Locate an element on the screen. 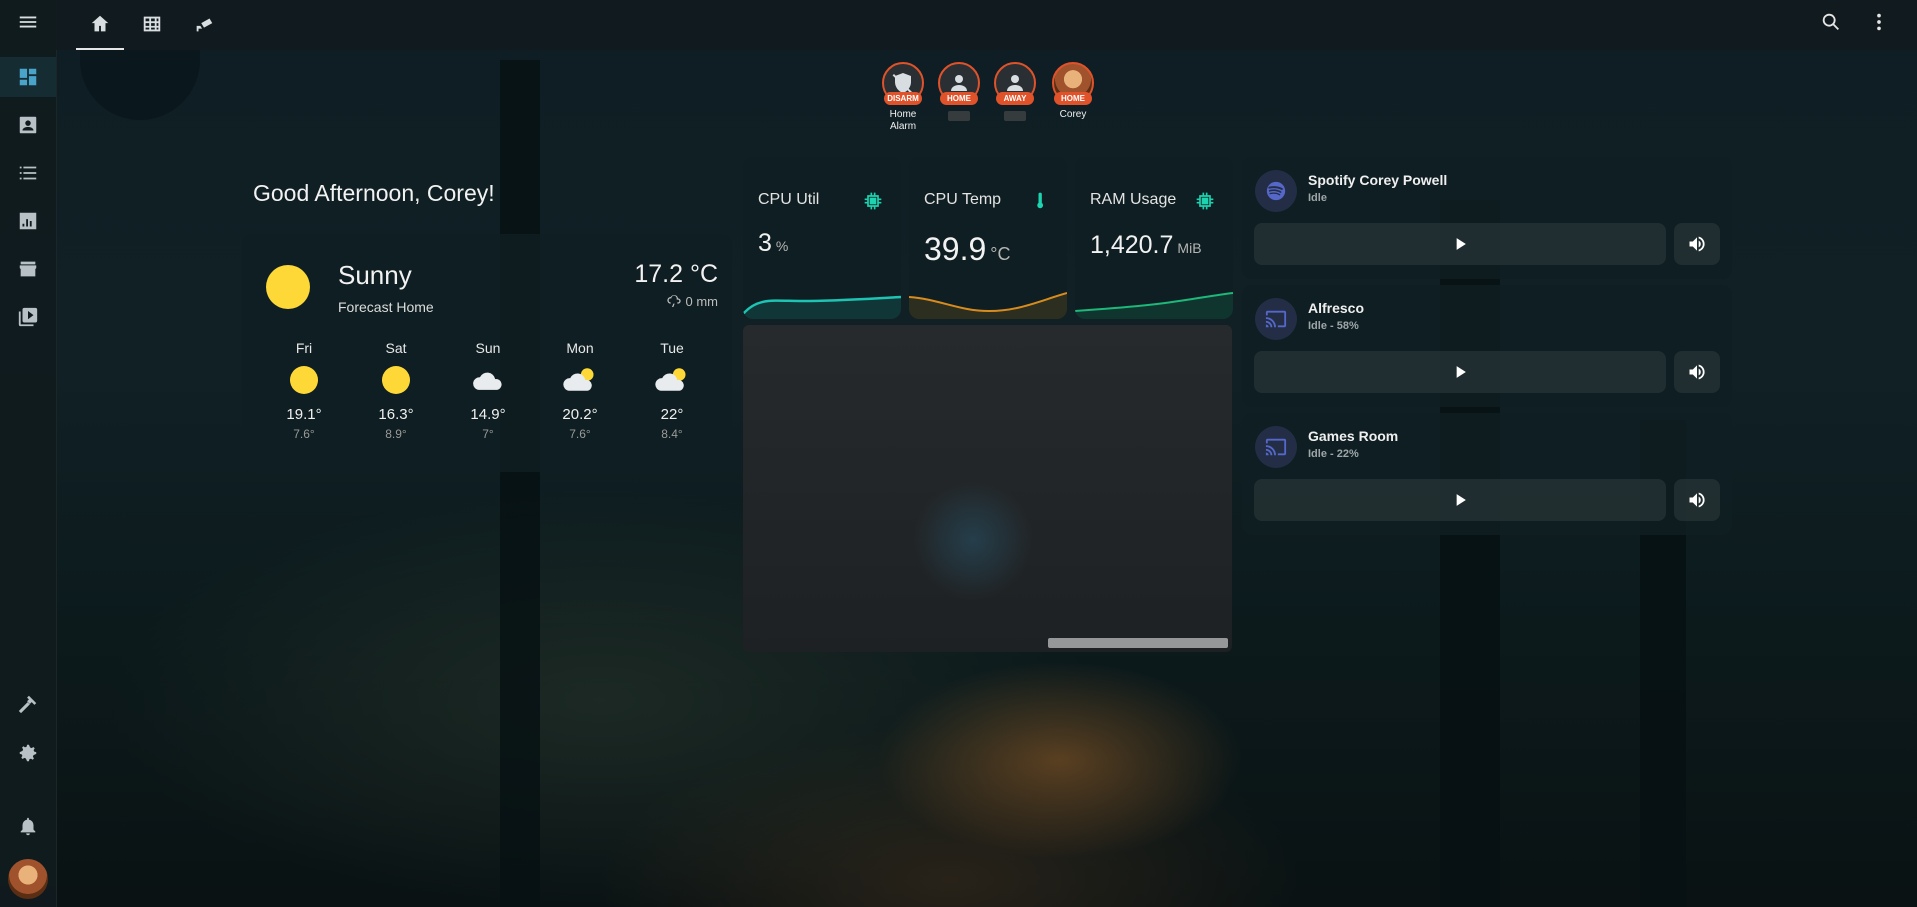  chart-bar-icon is located at coordinates (28, 221).